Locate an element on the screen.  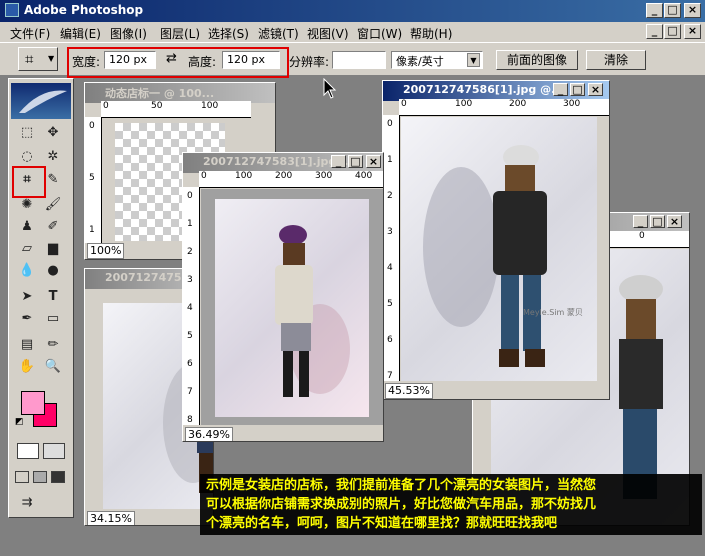
ruler-label: 400 is located at coordinates (364, 176).